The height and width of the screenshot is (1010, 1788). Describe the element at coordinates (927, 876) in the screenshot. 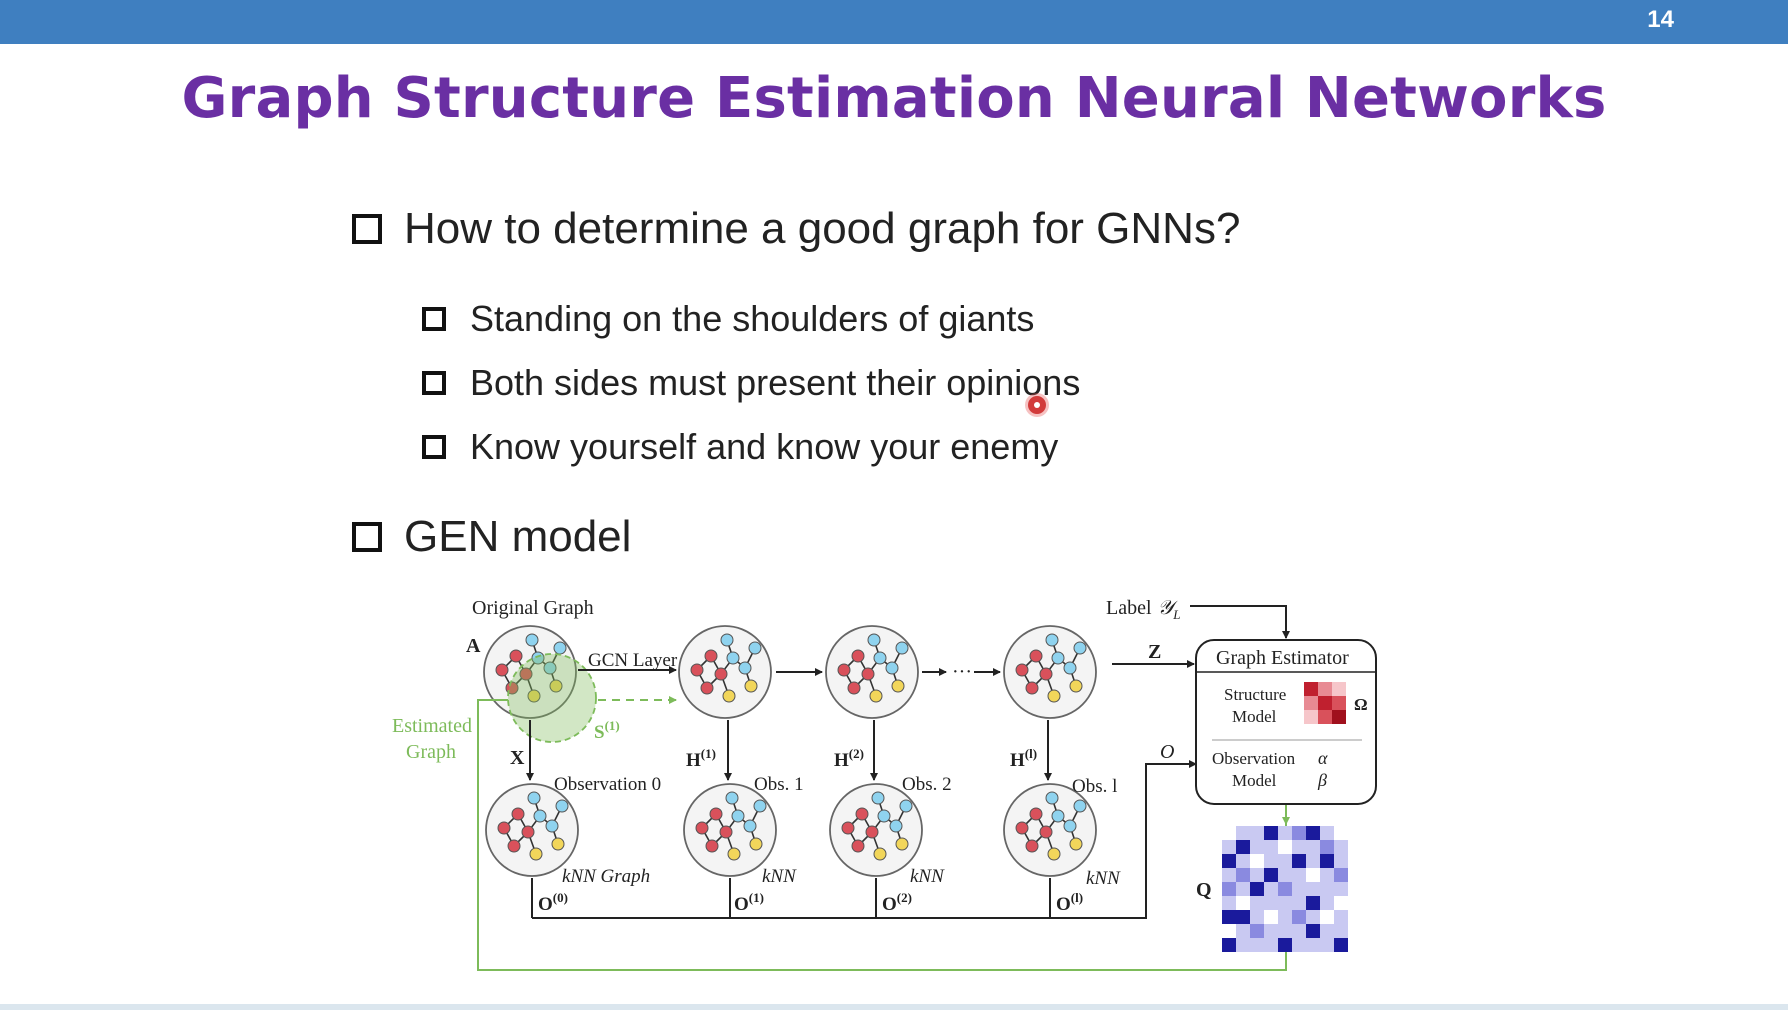

I see `knn-label-2: kNN` at that location.